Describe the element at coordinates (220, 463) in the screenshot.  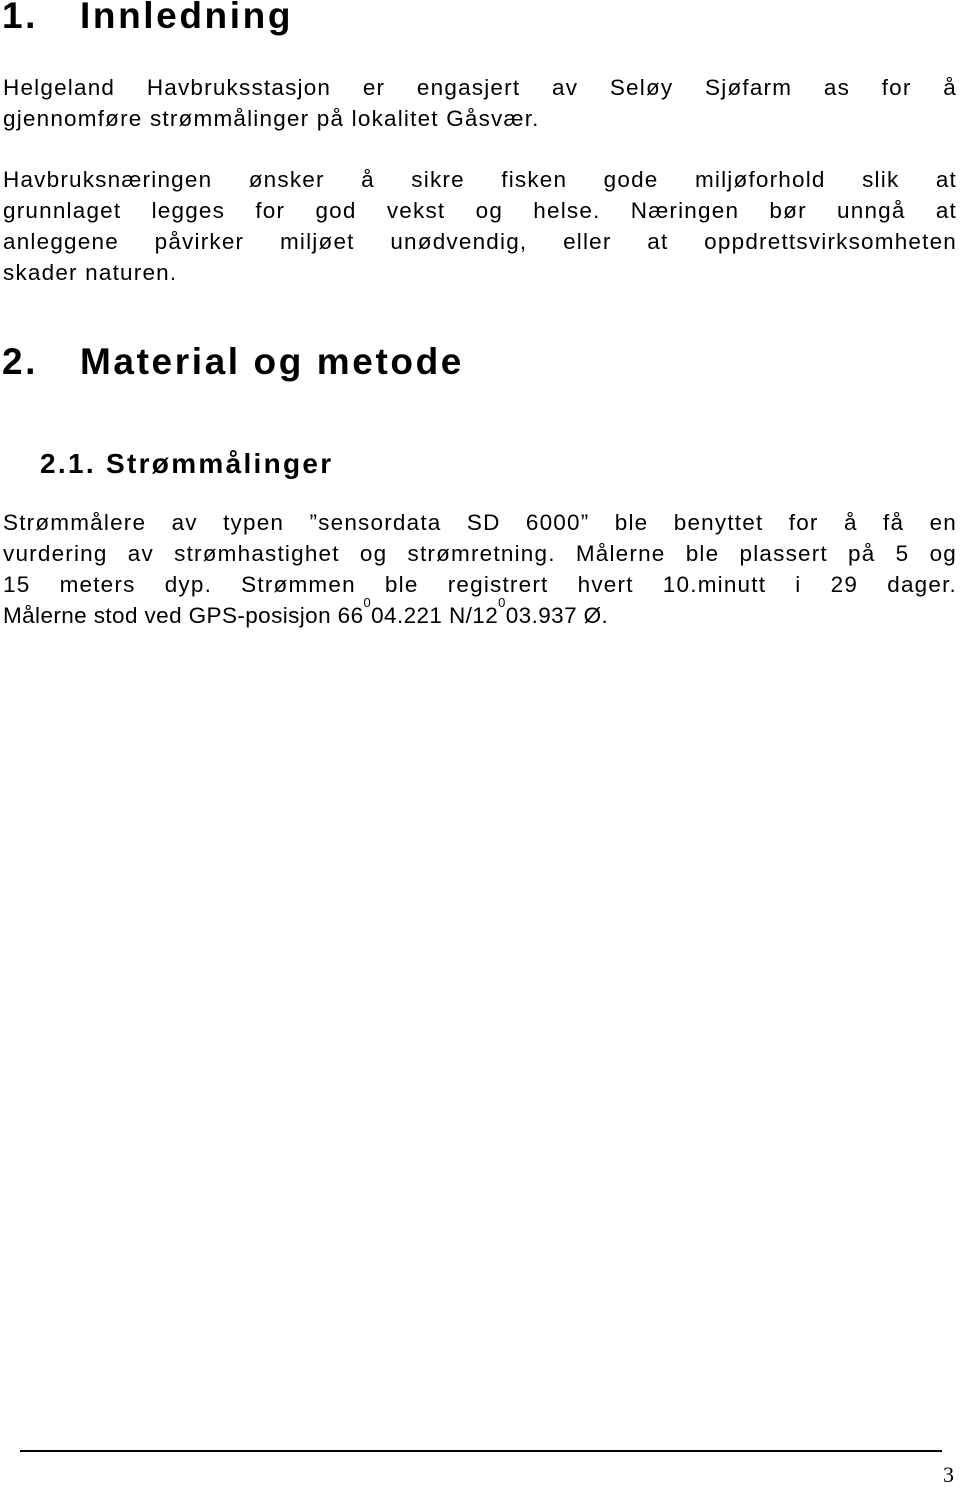
I see `subsection-title: Strømmålinger` at that location.